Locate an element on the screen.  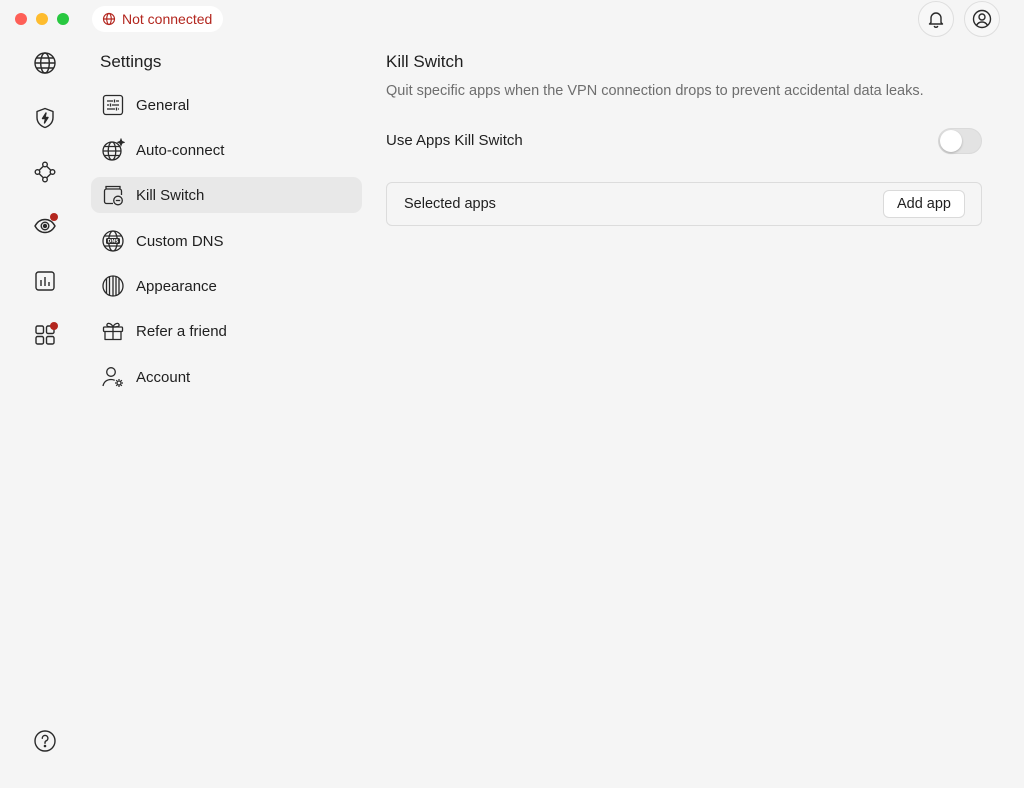
connection-status-badge: Not connected is located at coordinates (158, 19).